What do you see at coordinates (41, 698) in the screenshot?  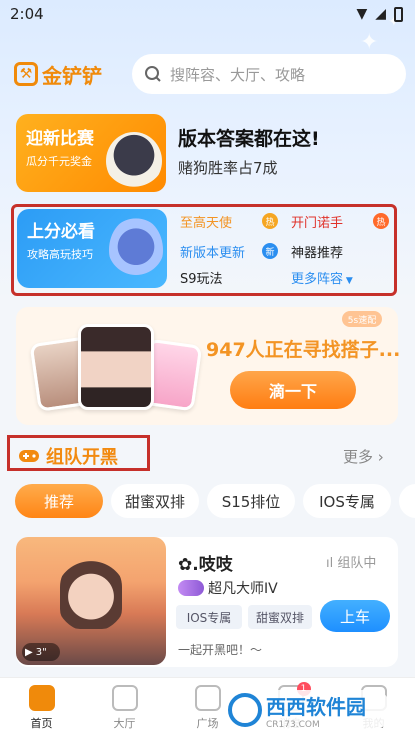 I see `home-icon` at bounding box center [41, 698].